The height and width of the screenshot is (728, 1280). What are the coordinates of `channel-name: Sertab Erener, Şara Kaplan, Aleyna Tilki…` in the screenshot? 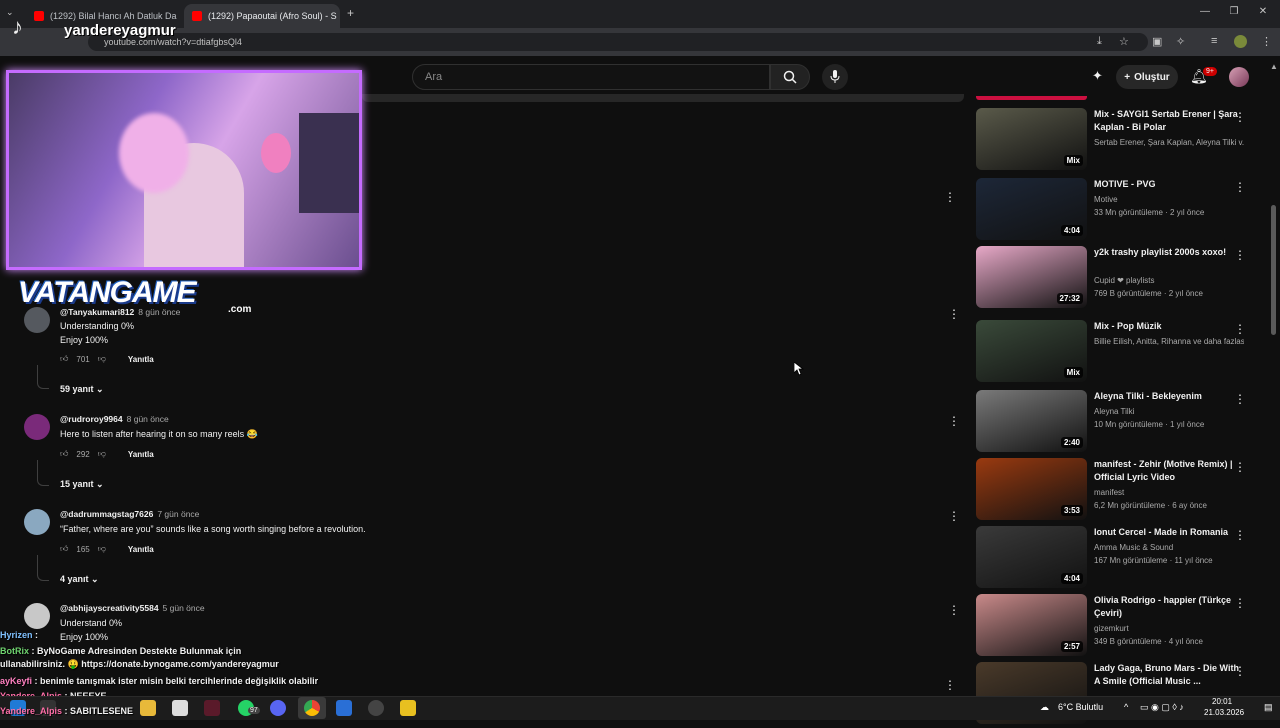 It's located at (1169, 142).